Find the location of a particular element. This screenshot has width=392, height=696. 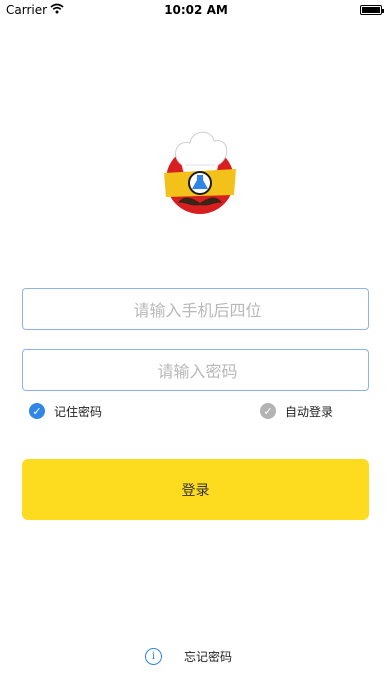

battery-icon is located at coordinates (372, 10).